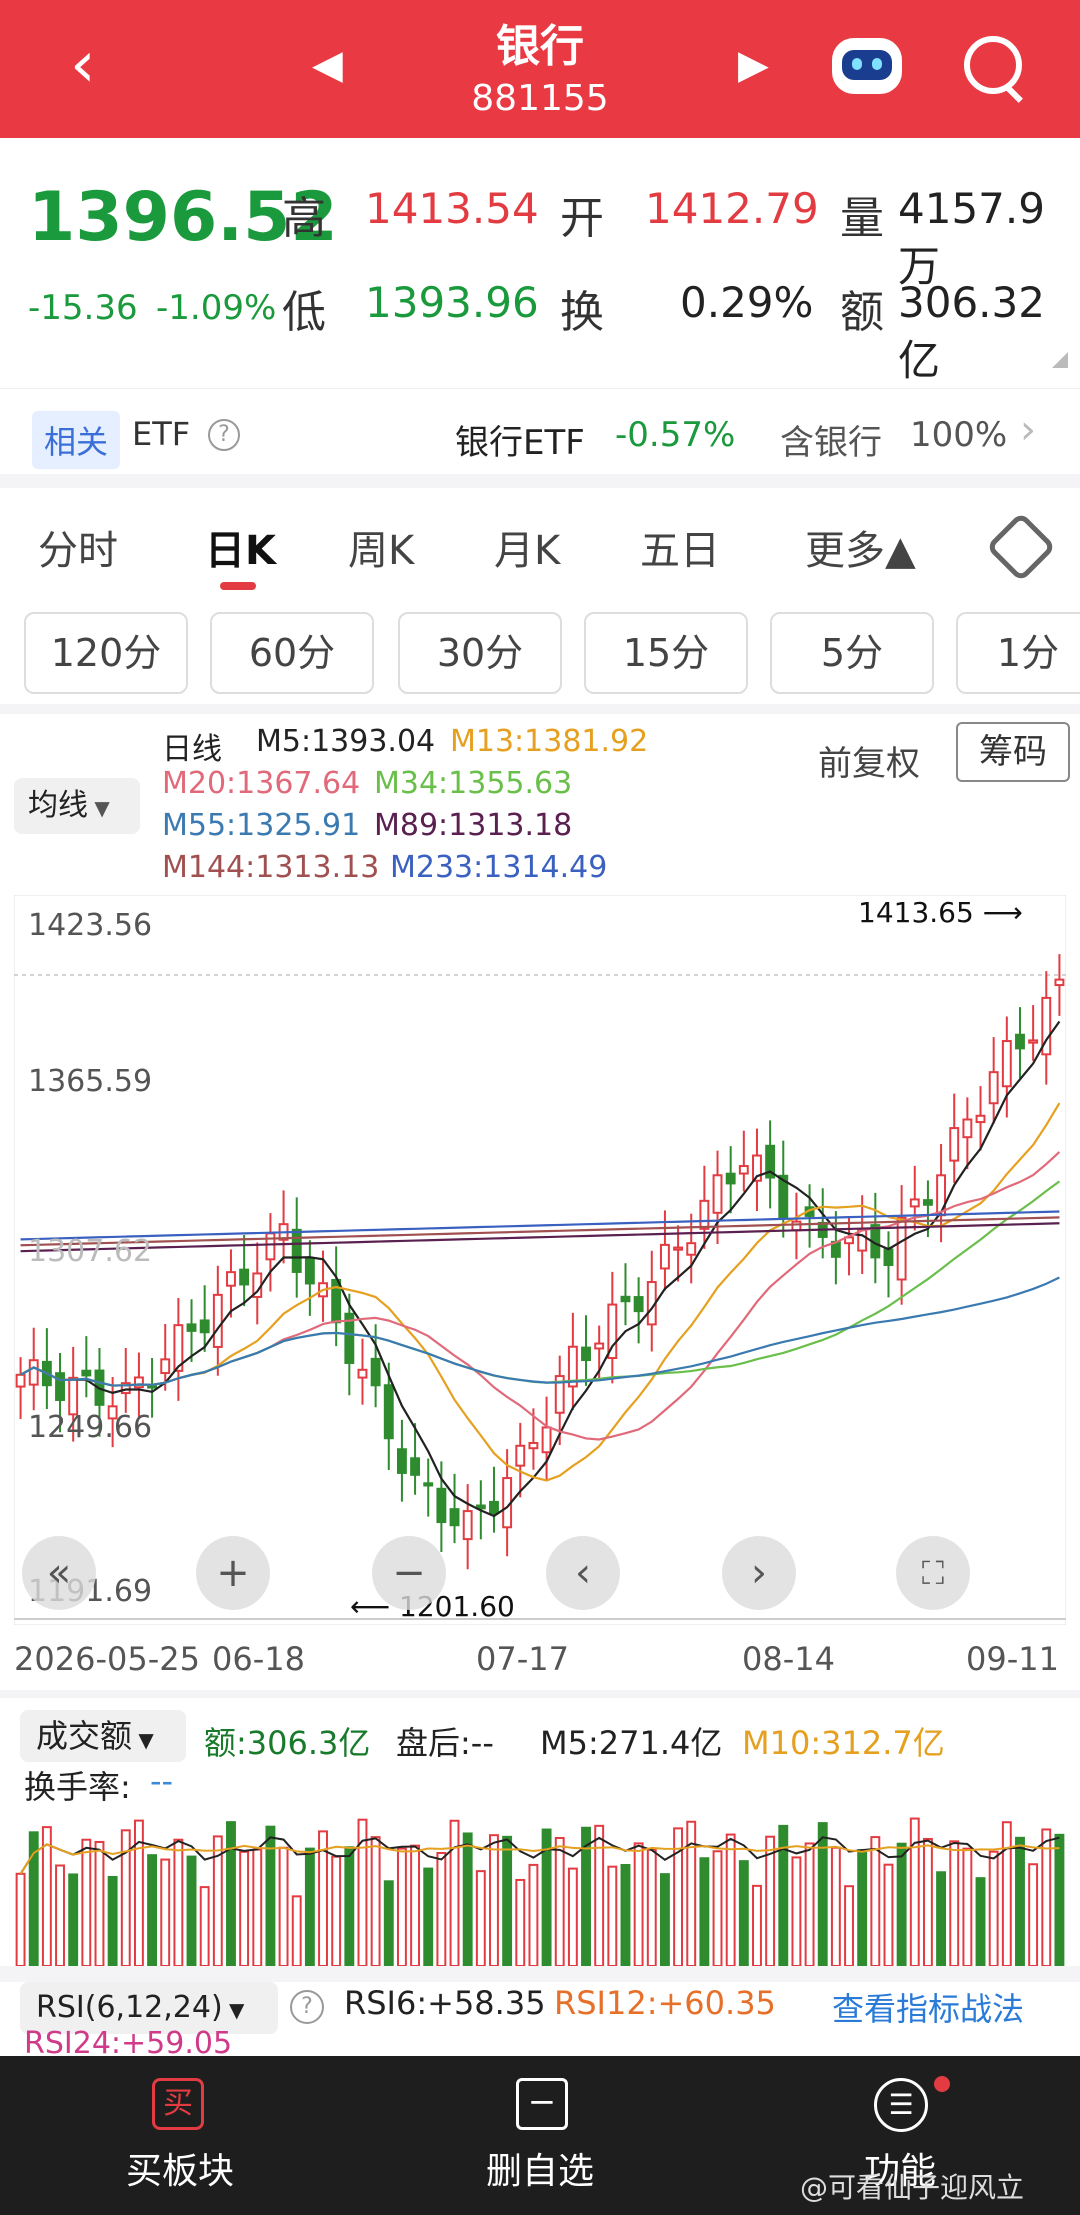  Describe the element at coordinates (292, 653) in the screenshot. I see `chip-60min: 60分` at that location.